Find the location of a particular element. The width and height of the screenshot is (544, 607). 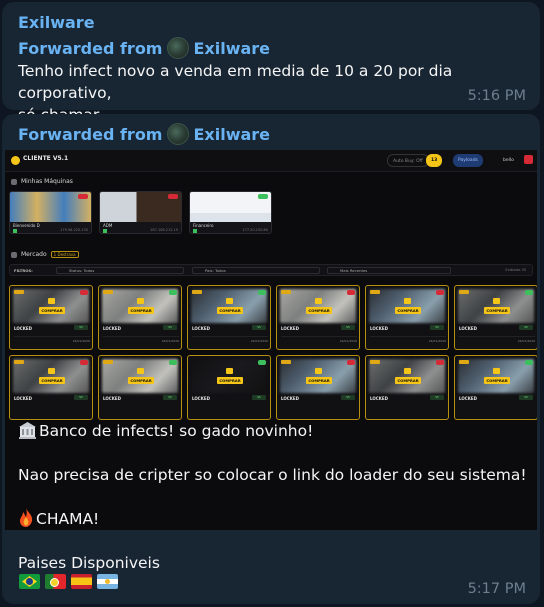

machines-icon is located at coordinates (14, 181).